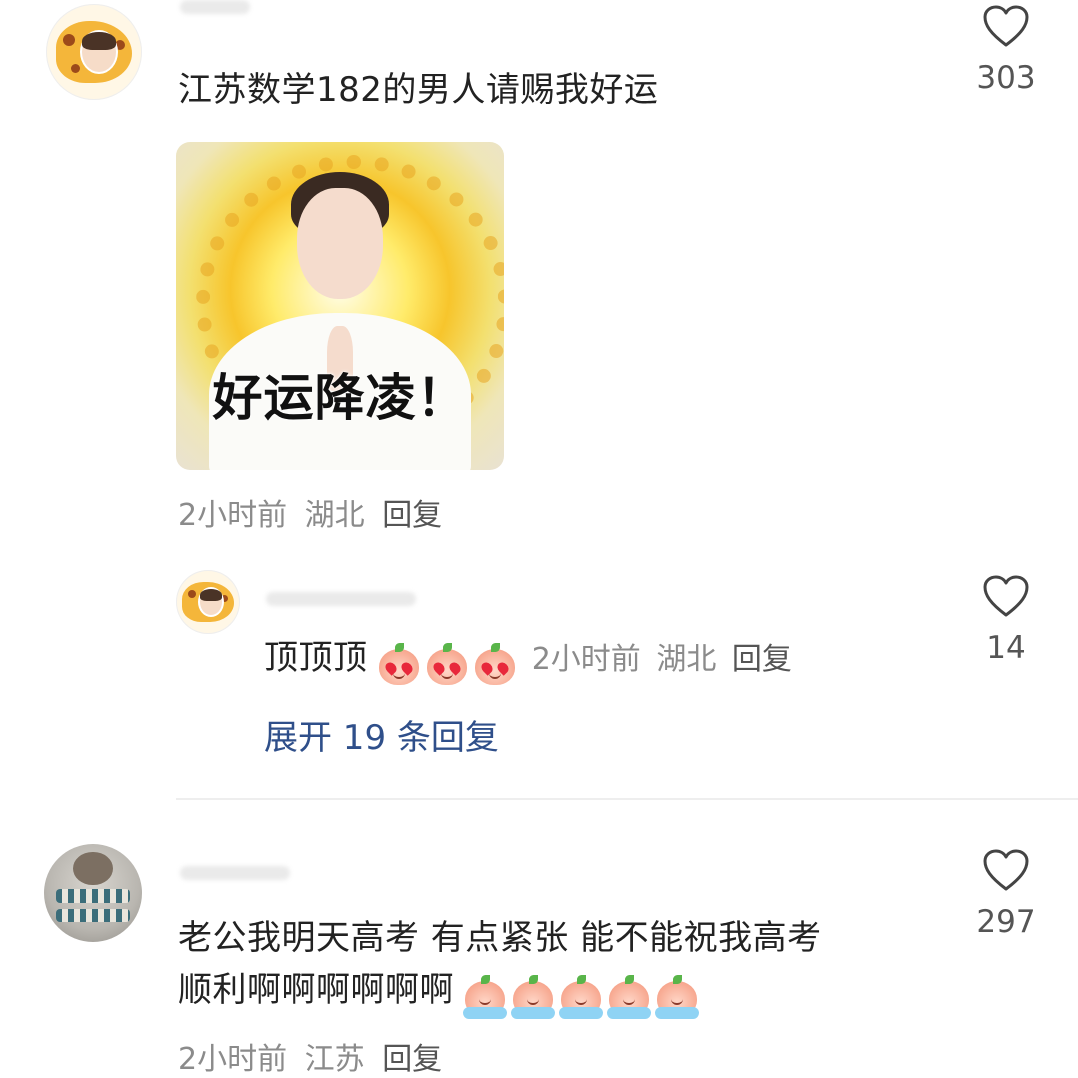 This screenshot has height=1078, width=1078. Describe the element at coordinates (528, 658) in the screenshot. I see `reply-content: 顶顶顶 2小时前 湖北 回复` at that location.